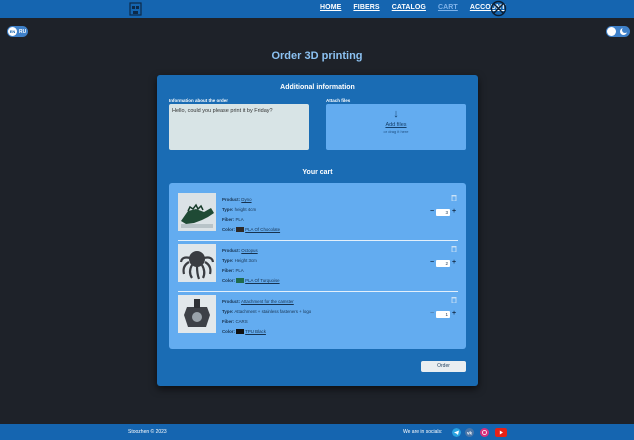 This screenshot has height=440, width=634. Describe the element at coordinates (498, 8) in the screenshot. I see `gear-logo-icon` at that location.